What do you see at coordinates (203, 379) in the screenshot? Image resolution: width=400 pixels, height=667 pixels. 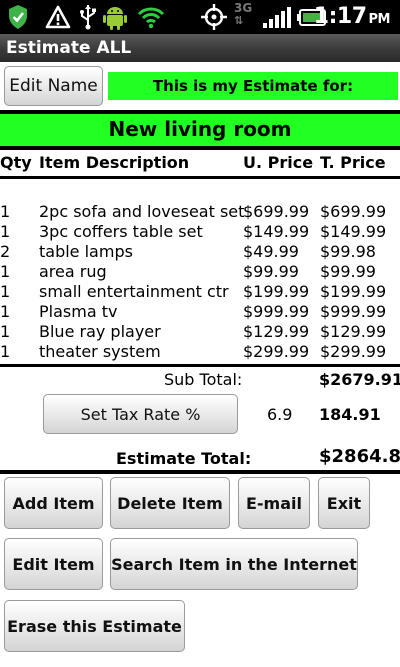 I see `subtotal-label: Sub Total:` at bounding box center [203, 379].